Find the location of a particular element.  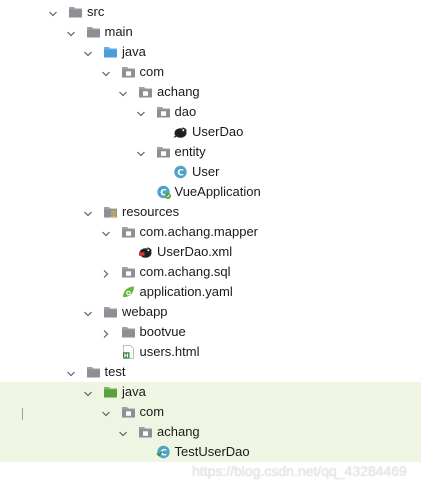

svg-text: C is located at coordinates (180, 173).